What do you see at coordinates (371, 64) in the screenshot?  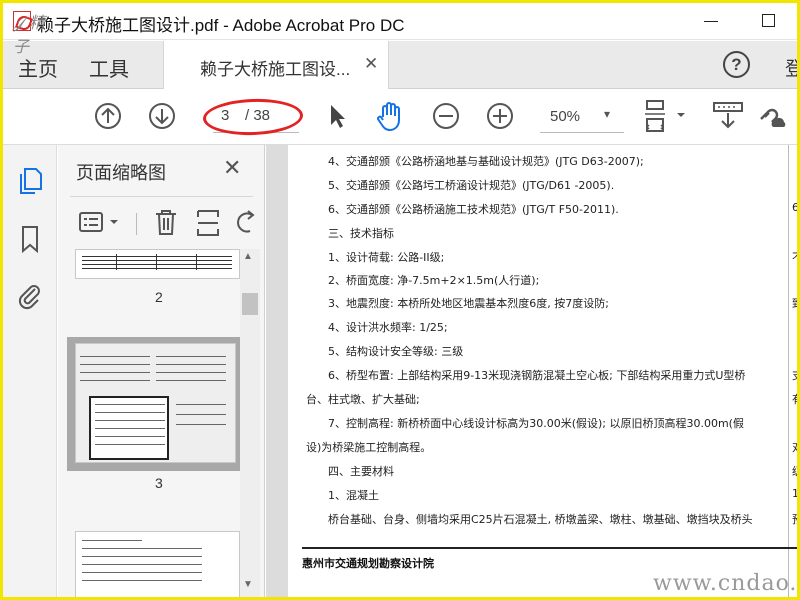 I see `close-tab-icon: ✕` at bounding box center [371, 64].